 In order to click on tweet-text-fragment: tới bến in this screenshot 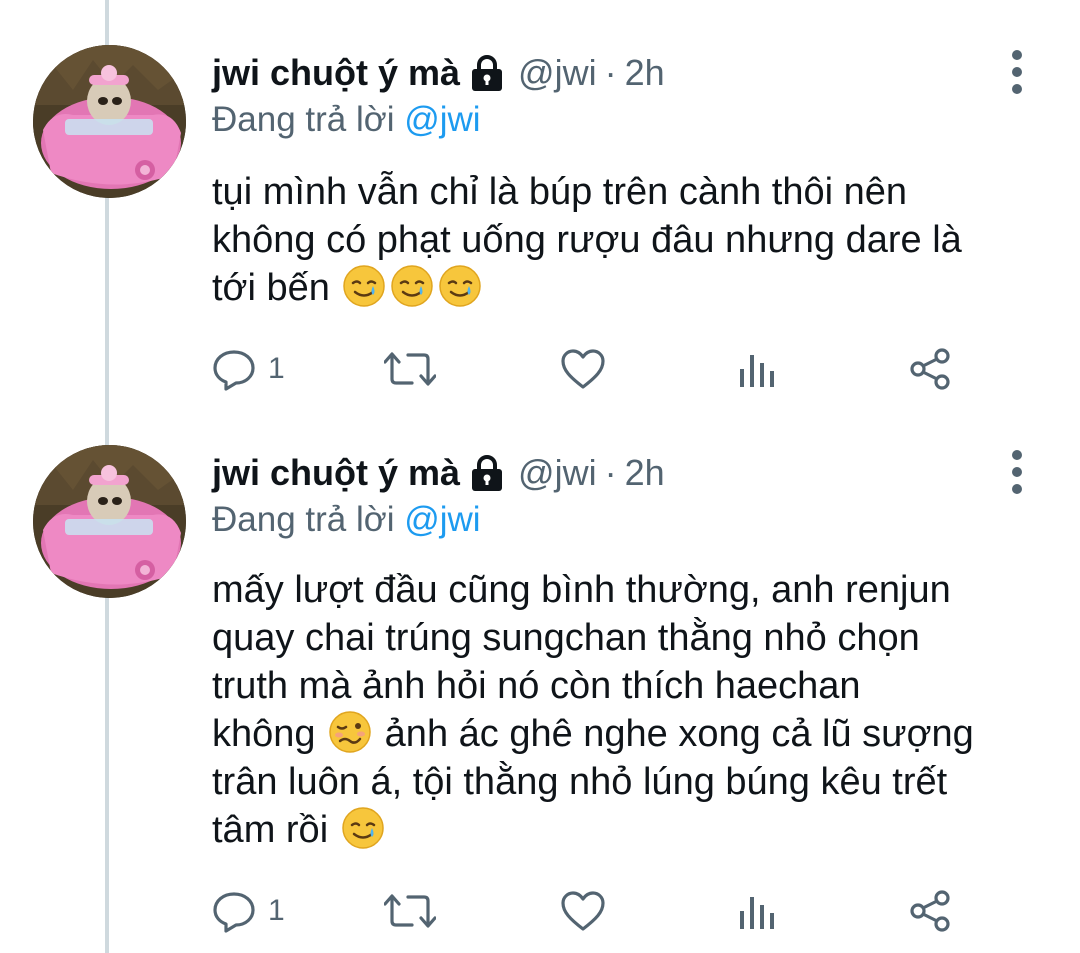, I will do `click(271, 288)`.